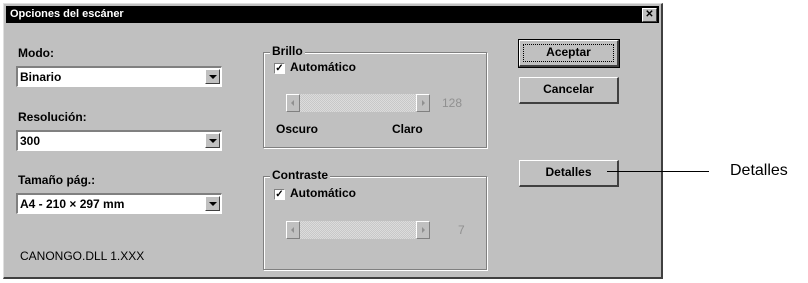  What do you see at coordinates (358, 103) in the screenshot?
I see `brightness-slider` at bounding box center [358, 103].